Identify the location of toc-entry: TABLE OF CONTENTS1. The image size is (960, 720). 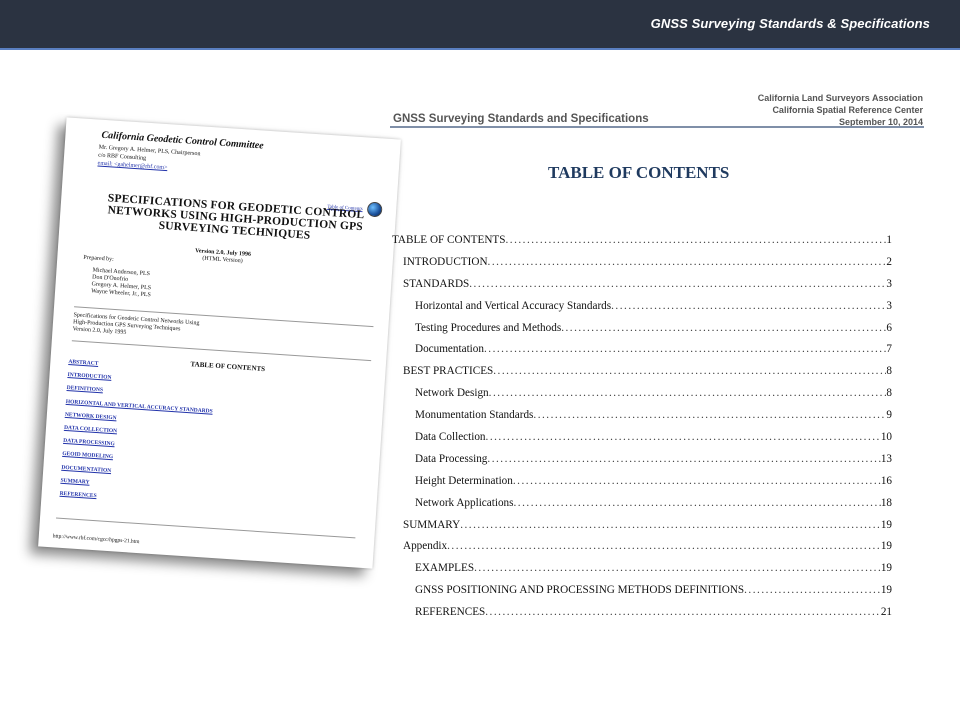
(642, 245).